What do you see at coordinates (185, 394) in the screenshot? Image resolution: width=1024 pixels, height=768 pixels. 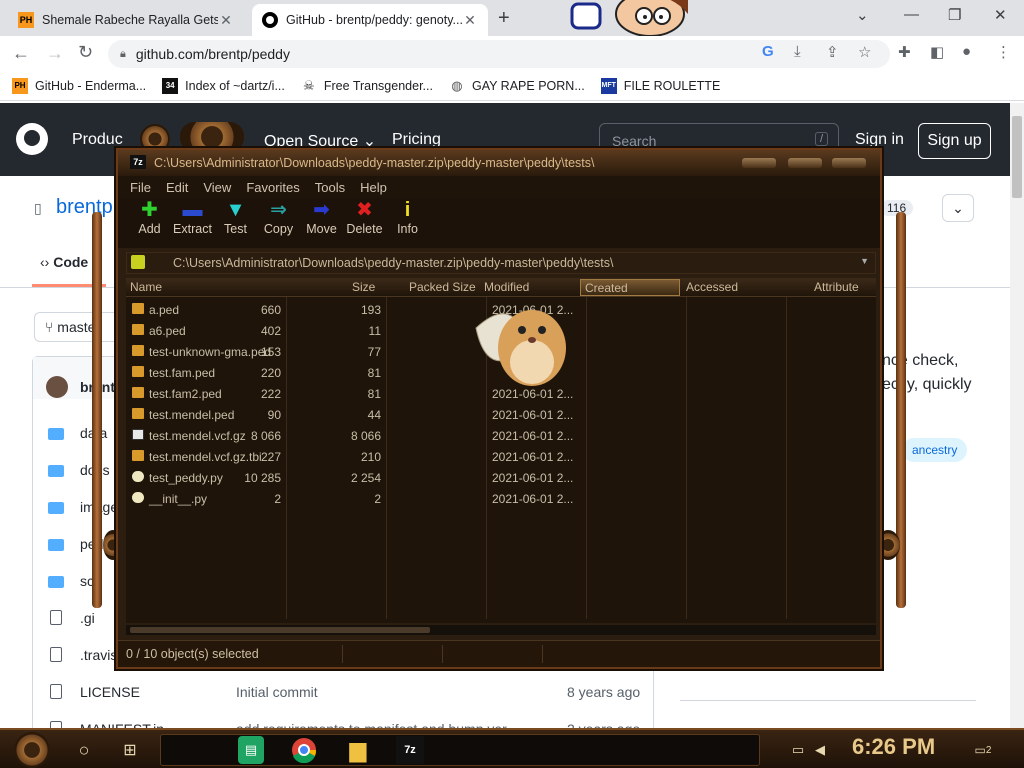 I see `file-name: test.fam2.ped` at bounding box center [185, 394].